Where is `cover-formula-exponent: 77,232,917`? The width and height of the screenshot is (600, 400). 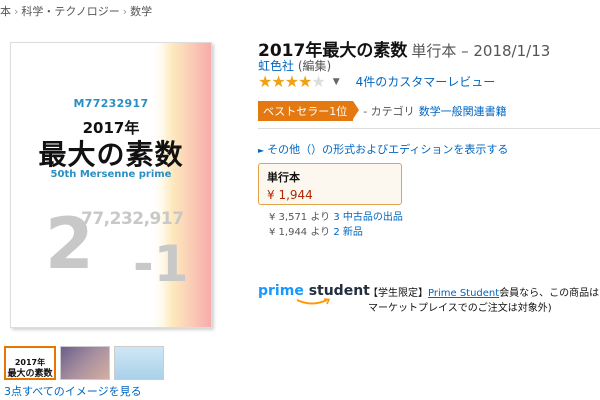 cover-formula-exponent: 77,232,917 is located at coordinates (132, 219).